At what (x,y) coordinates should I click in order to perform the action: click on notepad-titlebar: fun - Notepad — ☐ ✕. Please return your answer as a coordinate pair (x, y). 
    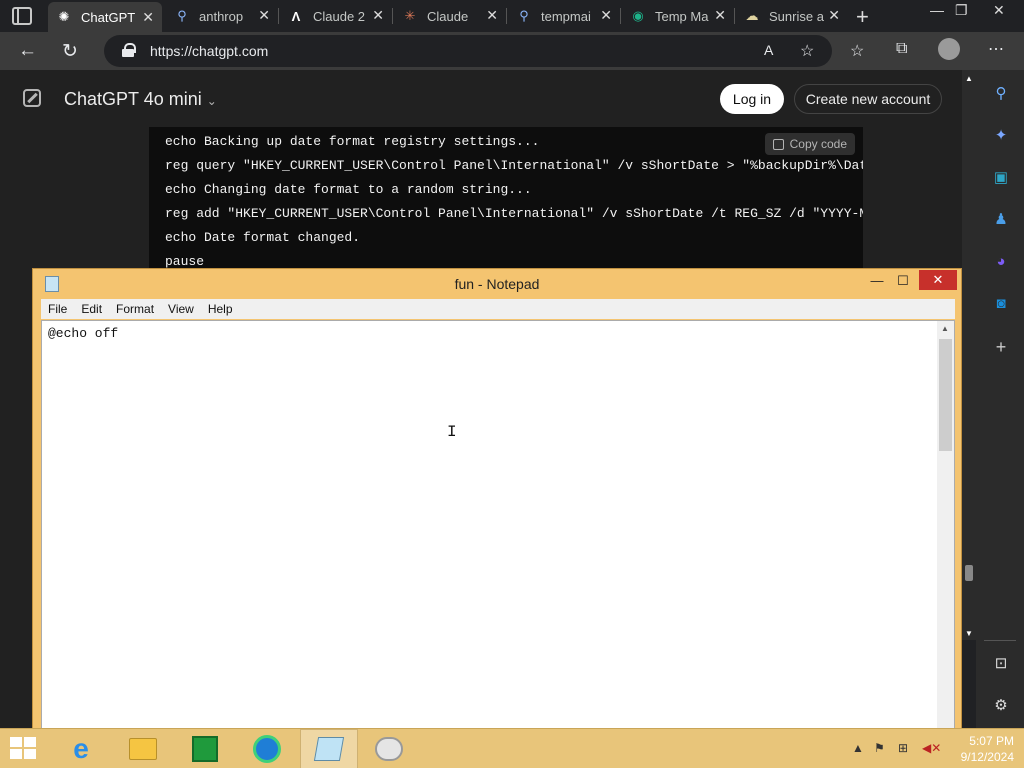
    Looking at the image, I should click on (497, 284).